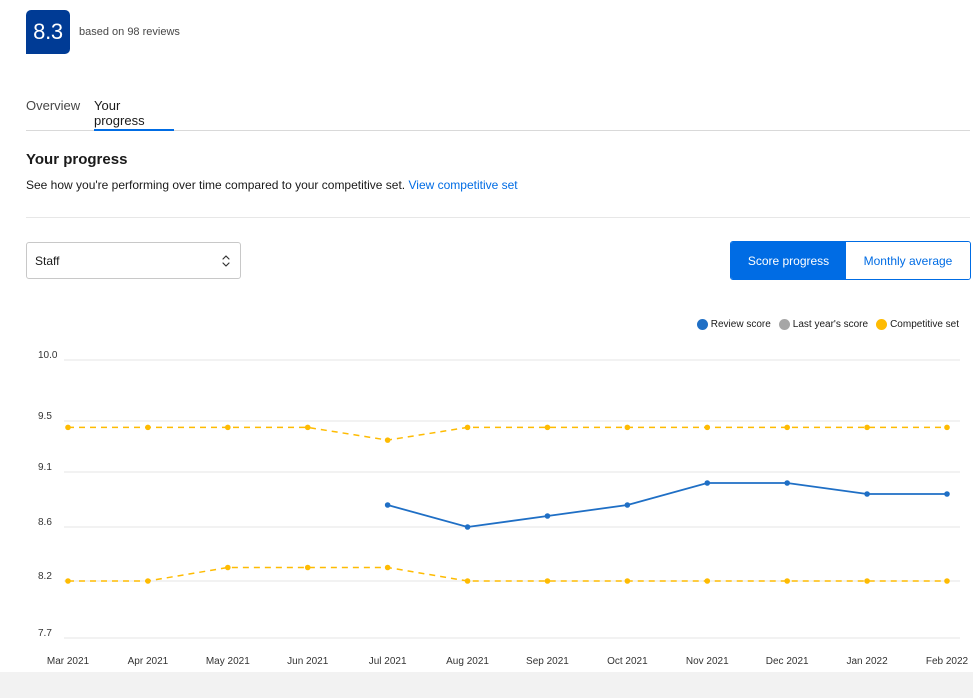  I want to click on category-select: Staff, so click(133, 260).